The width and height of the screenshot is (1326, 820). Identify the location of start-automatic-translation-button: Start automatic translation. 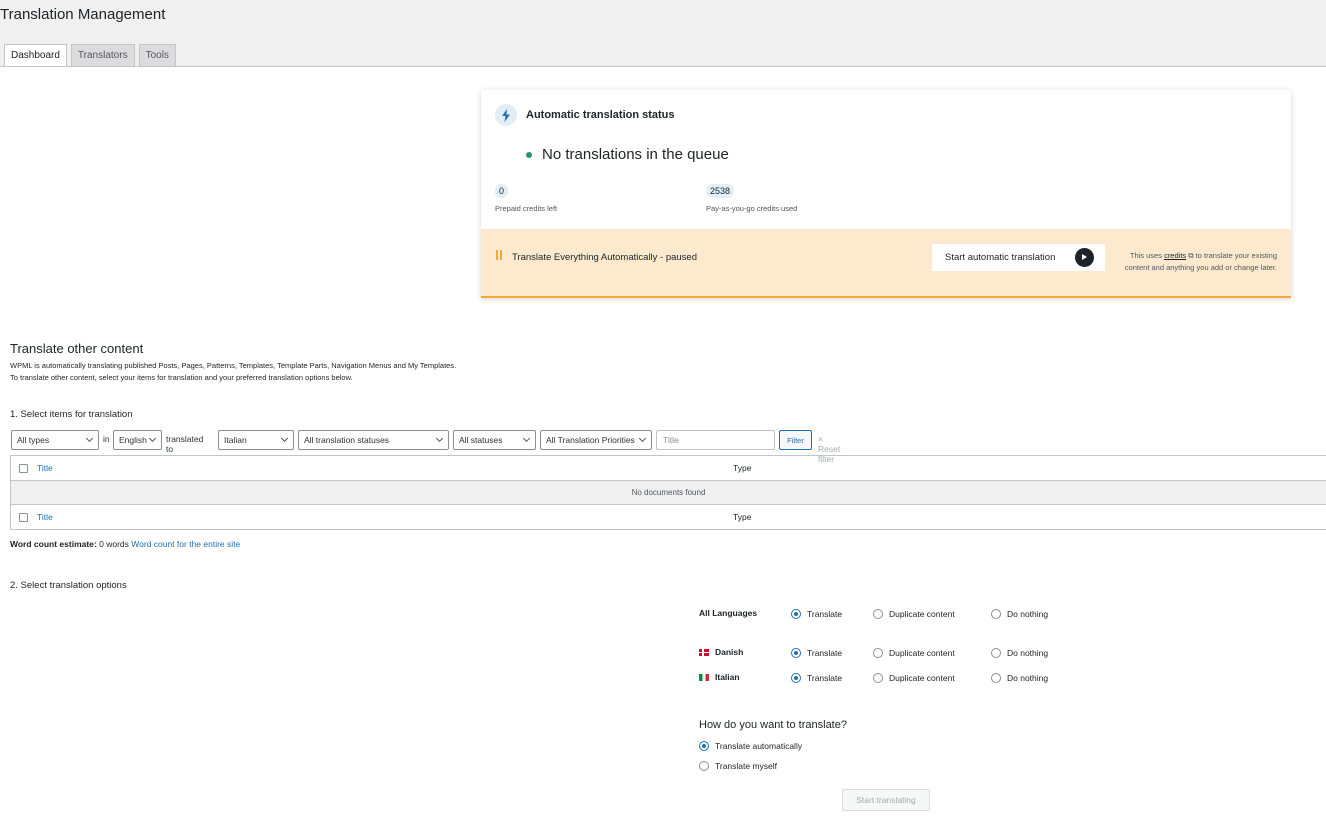
(1018, 257).